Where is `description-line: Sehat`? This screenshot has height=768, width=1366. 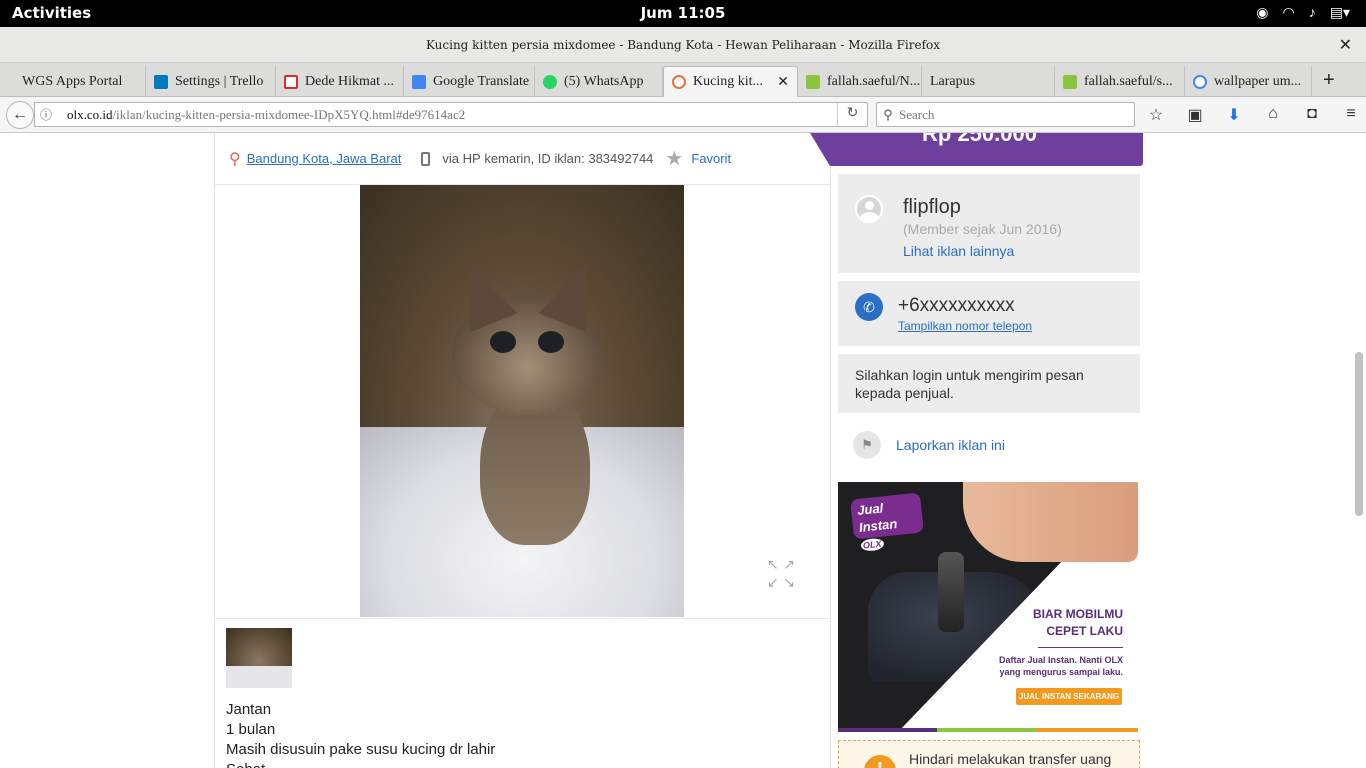 description-line: Sehat is located at coordinates (360, 764).